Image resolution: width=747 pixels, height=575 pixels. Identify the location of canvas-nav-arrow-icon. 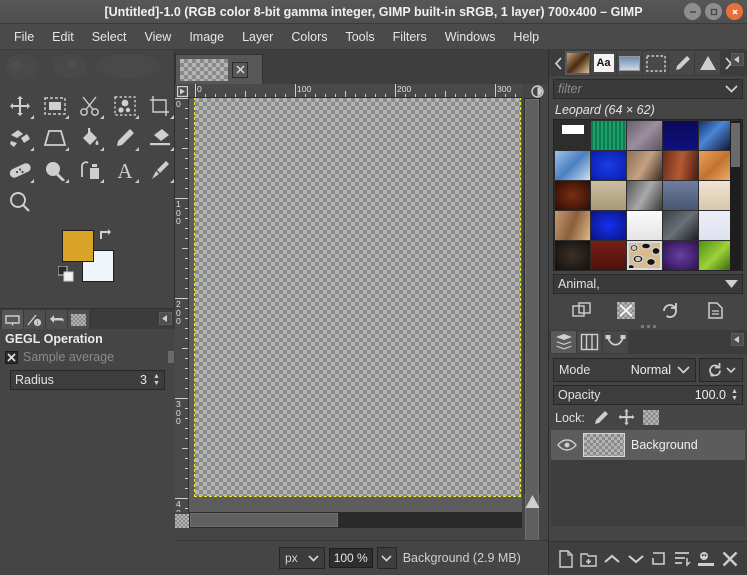
(532, 501).